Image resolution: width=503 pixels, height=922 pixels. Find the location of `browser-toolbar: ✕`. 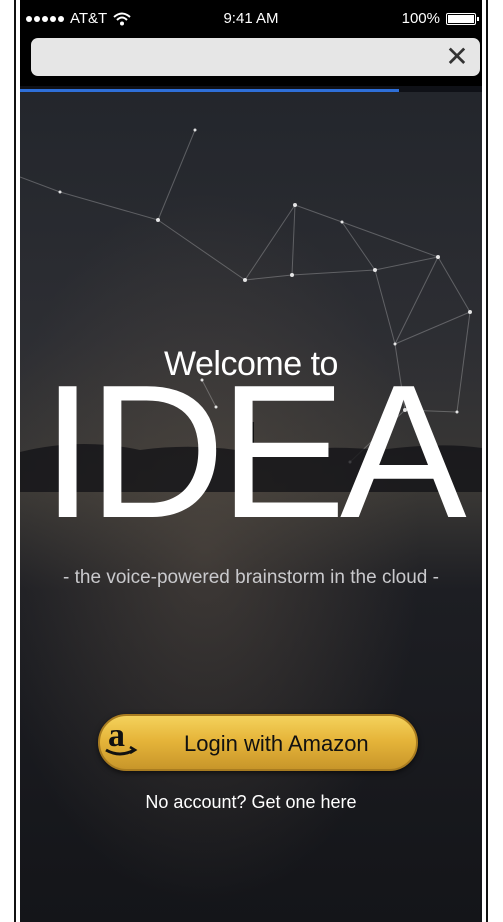

browser-toolbar: ✕ is located at coordinates (251, 61).